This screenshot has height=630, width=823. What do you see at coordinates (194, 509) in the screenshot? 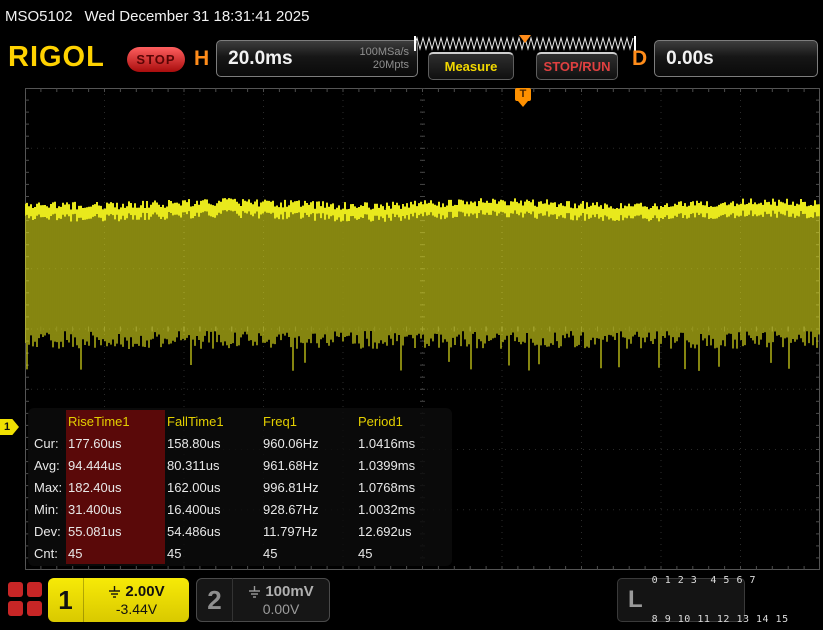
I see `measurement-value: 16.400us` at bounding box center [194, 509].